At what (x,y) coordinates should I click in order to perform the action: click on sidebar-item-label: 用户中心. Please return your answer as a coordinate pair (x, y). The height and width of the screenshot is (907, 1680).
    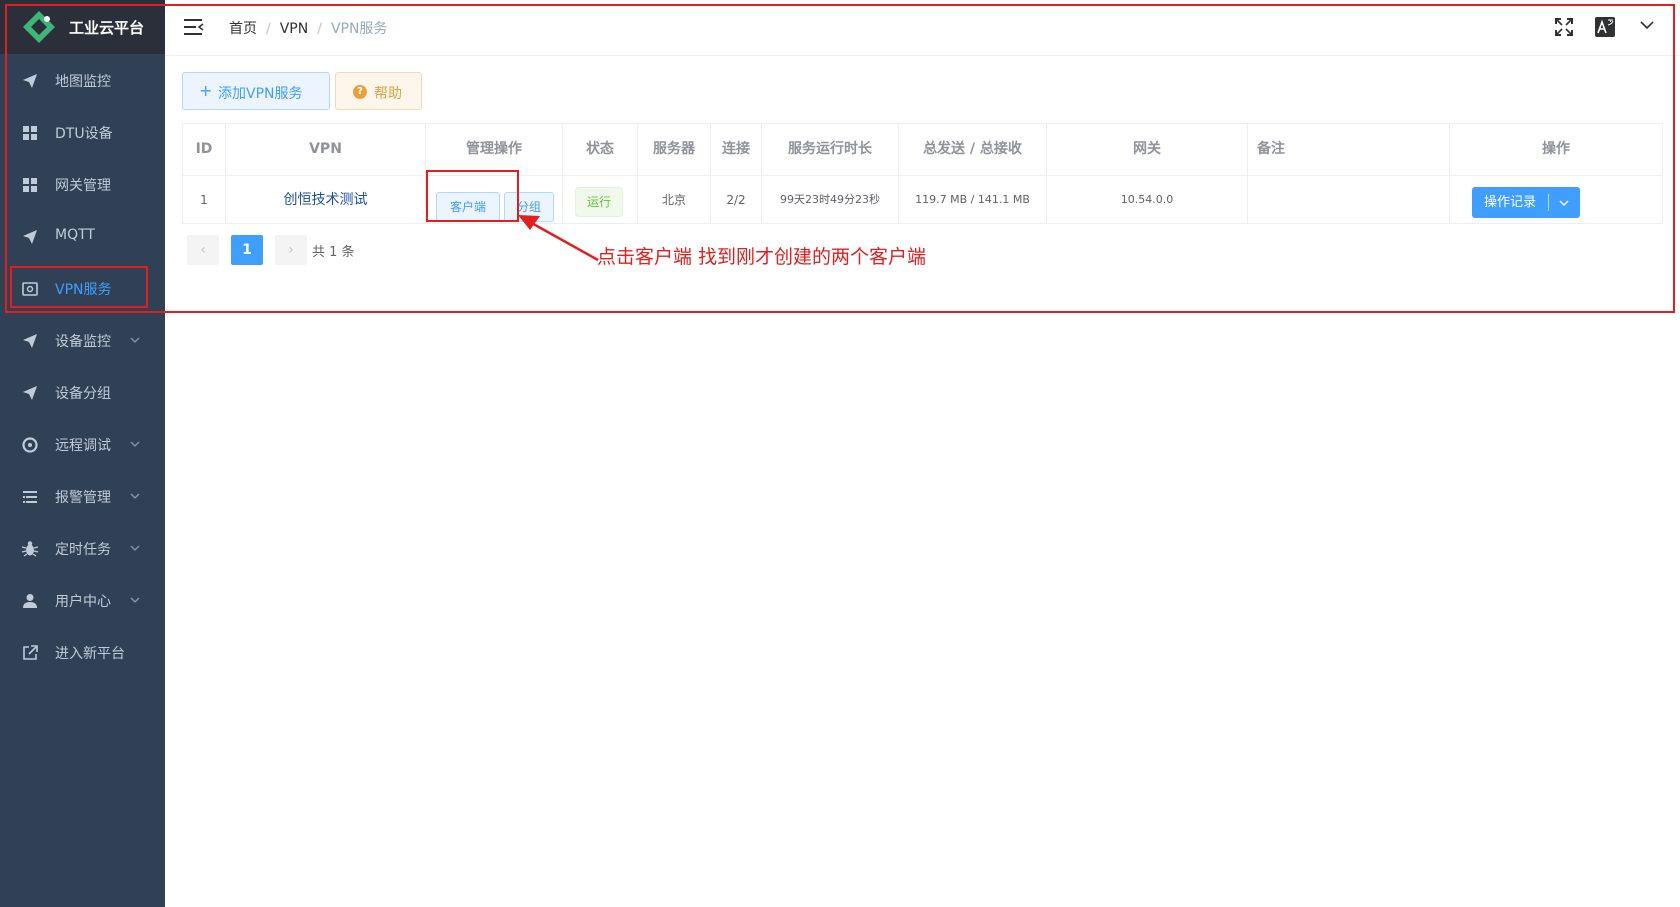
    Looking at the image, I should click on (83, 602).